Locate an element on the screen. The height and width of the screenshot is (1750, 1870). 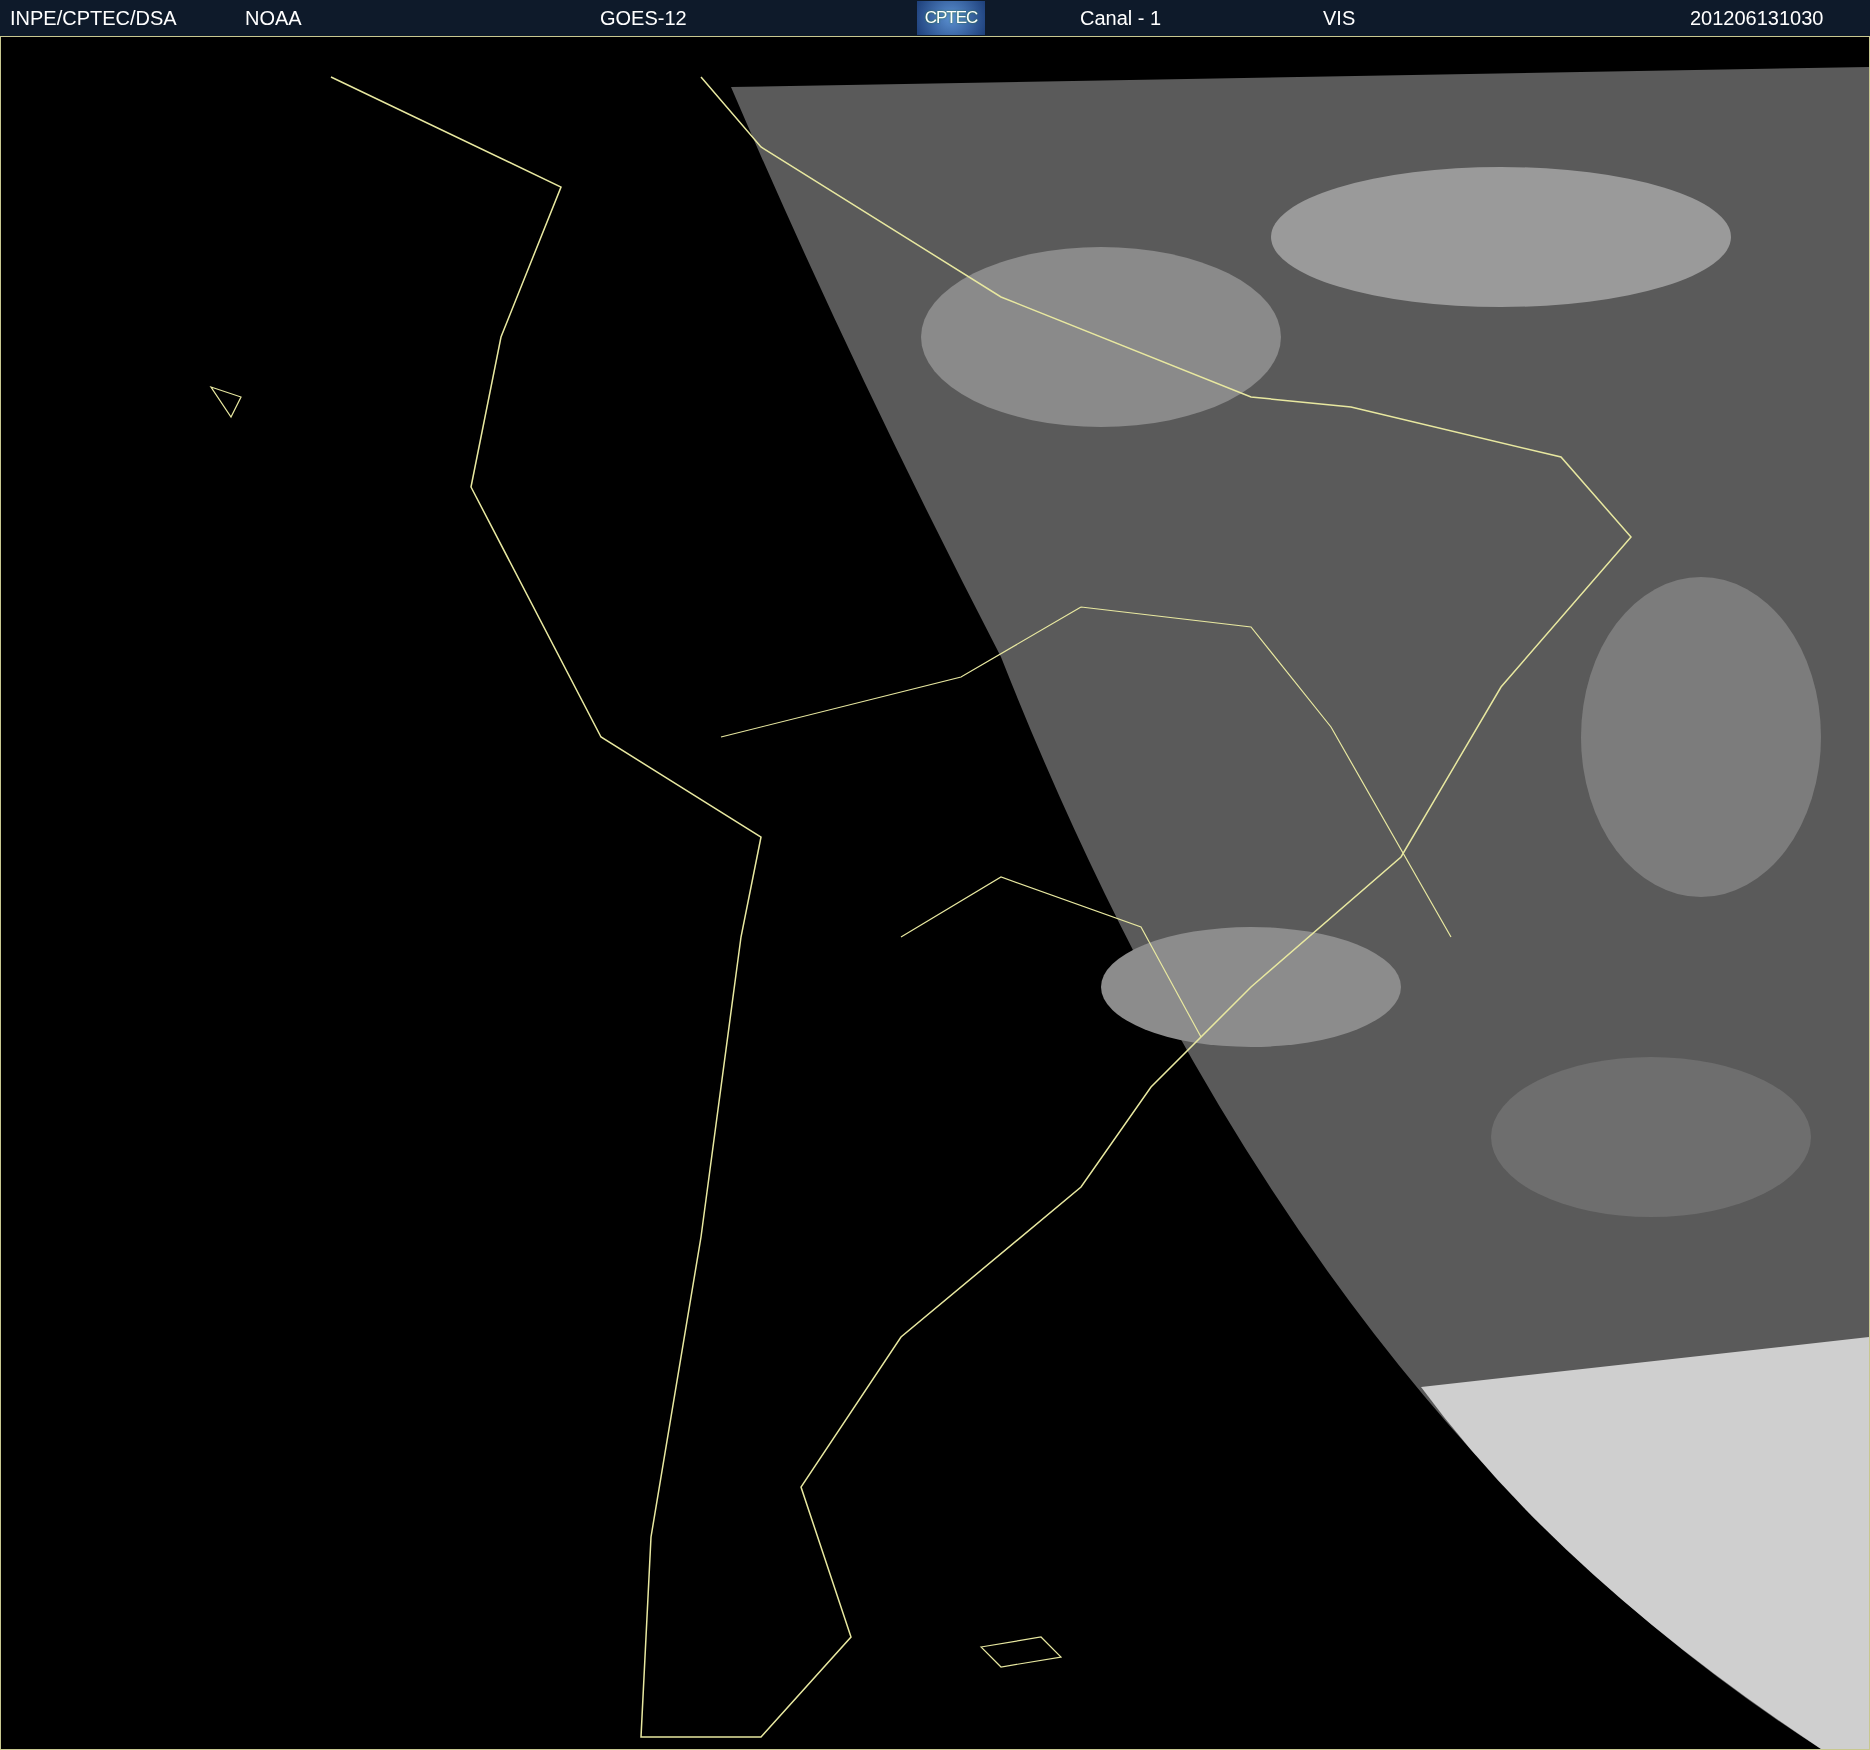
satellite-label: GOES-12 is located at coordinates (644, 18).